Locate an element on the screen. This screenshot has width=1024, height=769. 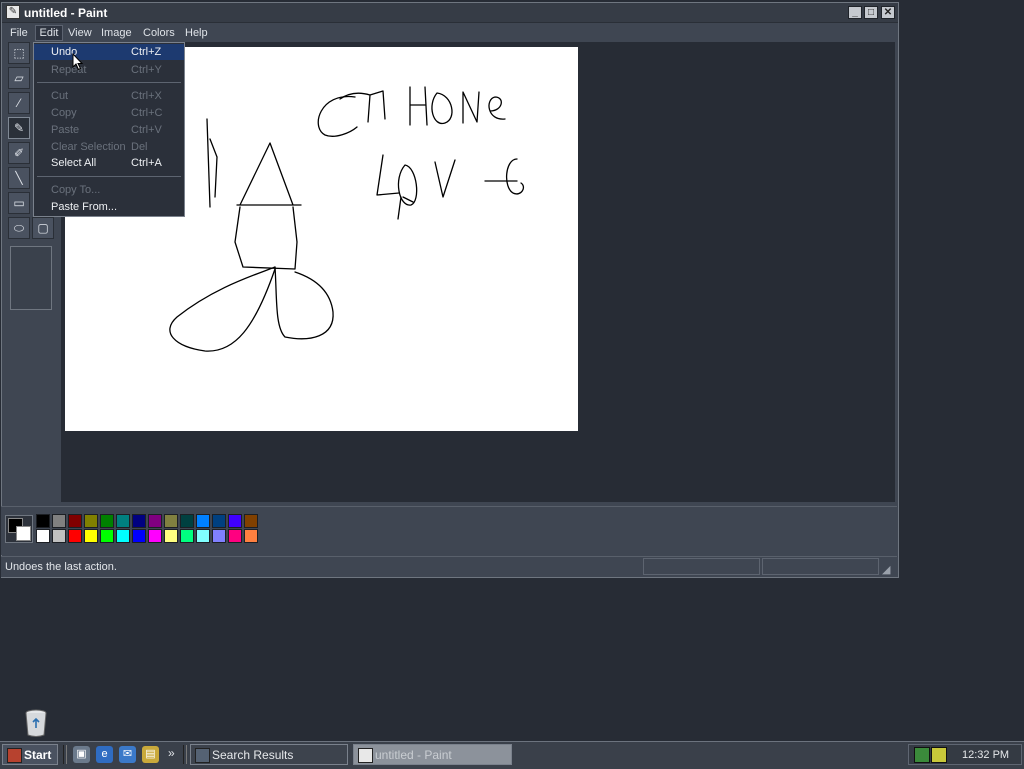
quicklaunch-more-button: » is located at coordinates (171, 753).